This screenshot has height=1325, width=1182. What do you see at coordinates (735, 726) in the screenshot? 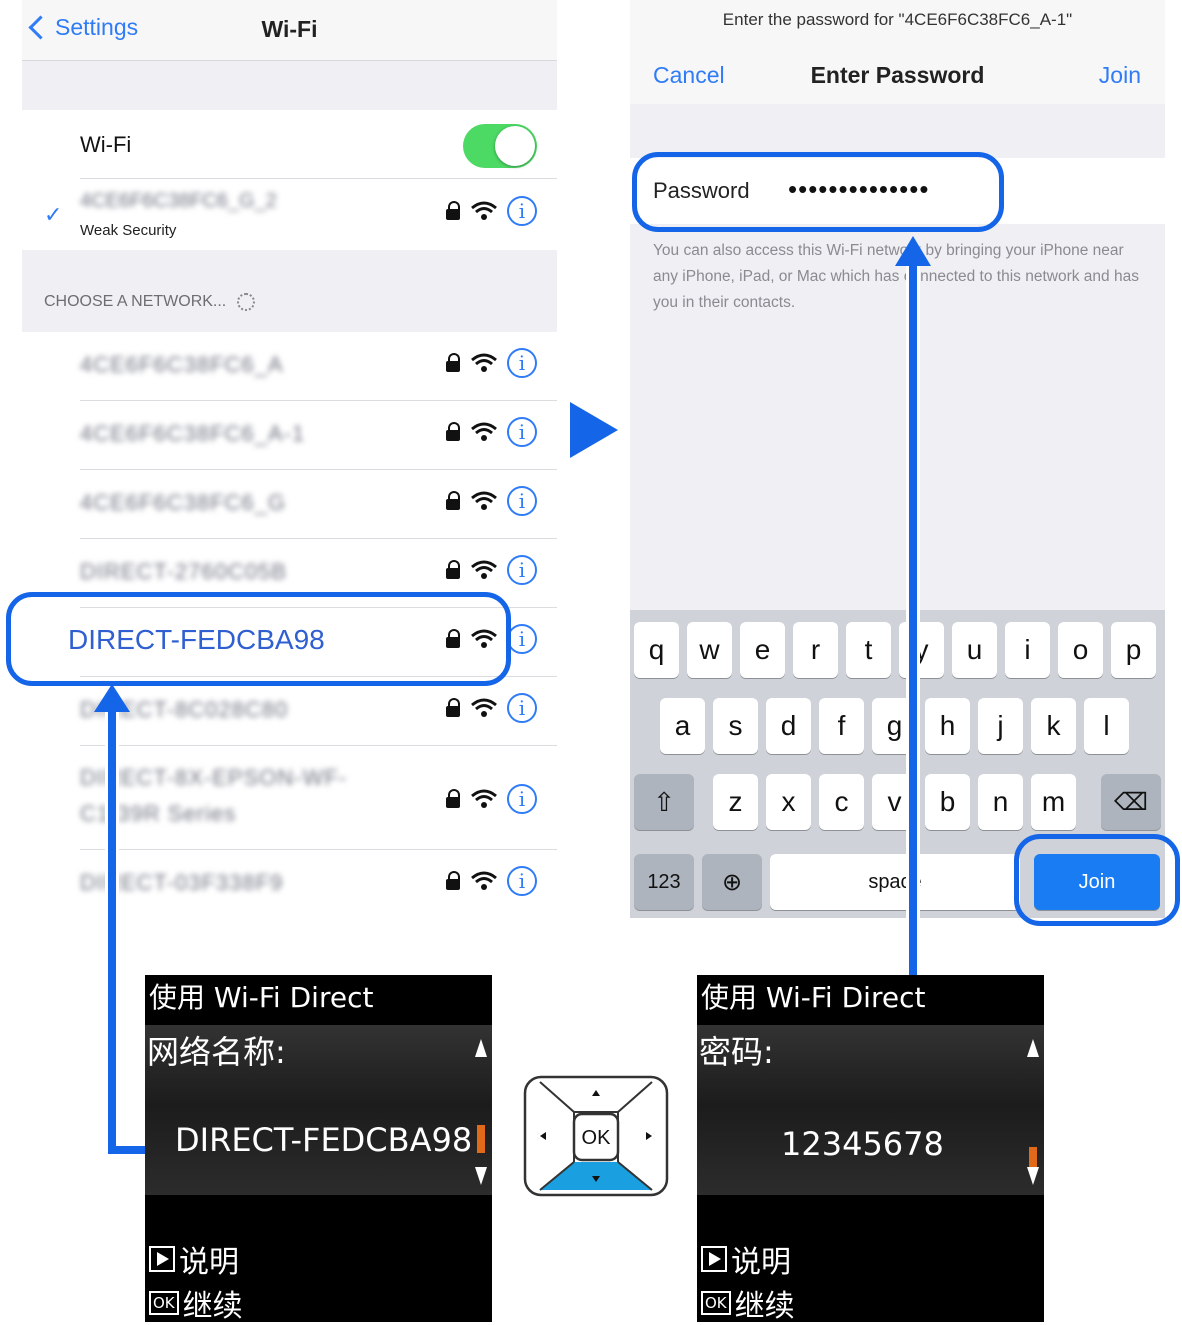
I see `key-s: s` at bounding box center [735, 726].